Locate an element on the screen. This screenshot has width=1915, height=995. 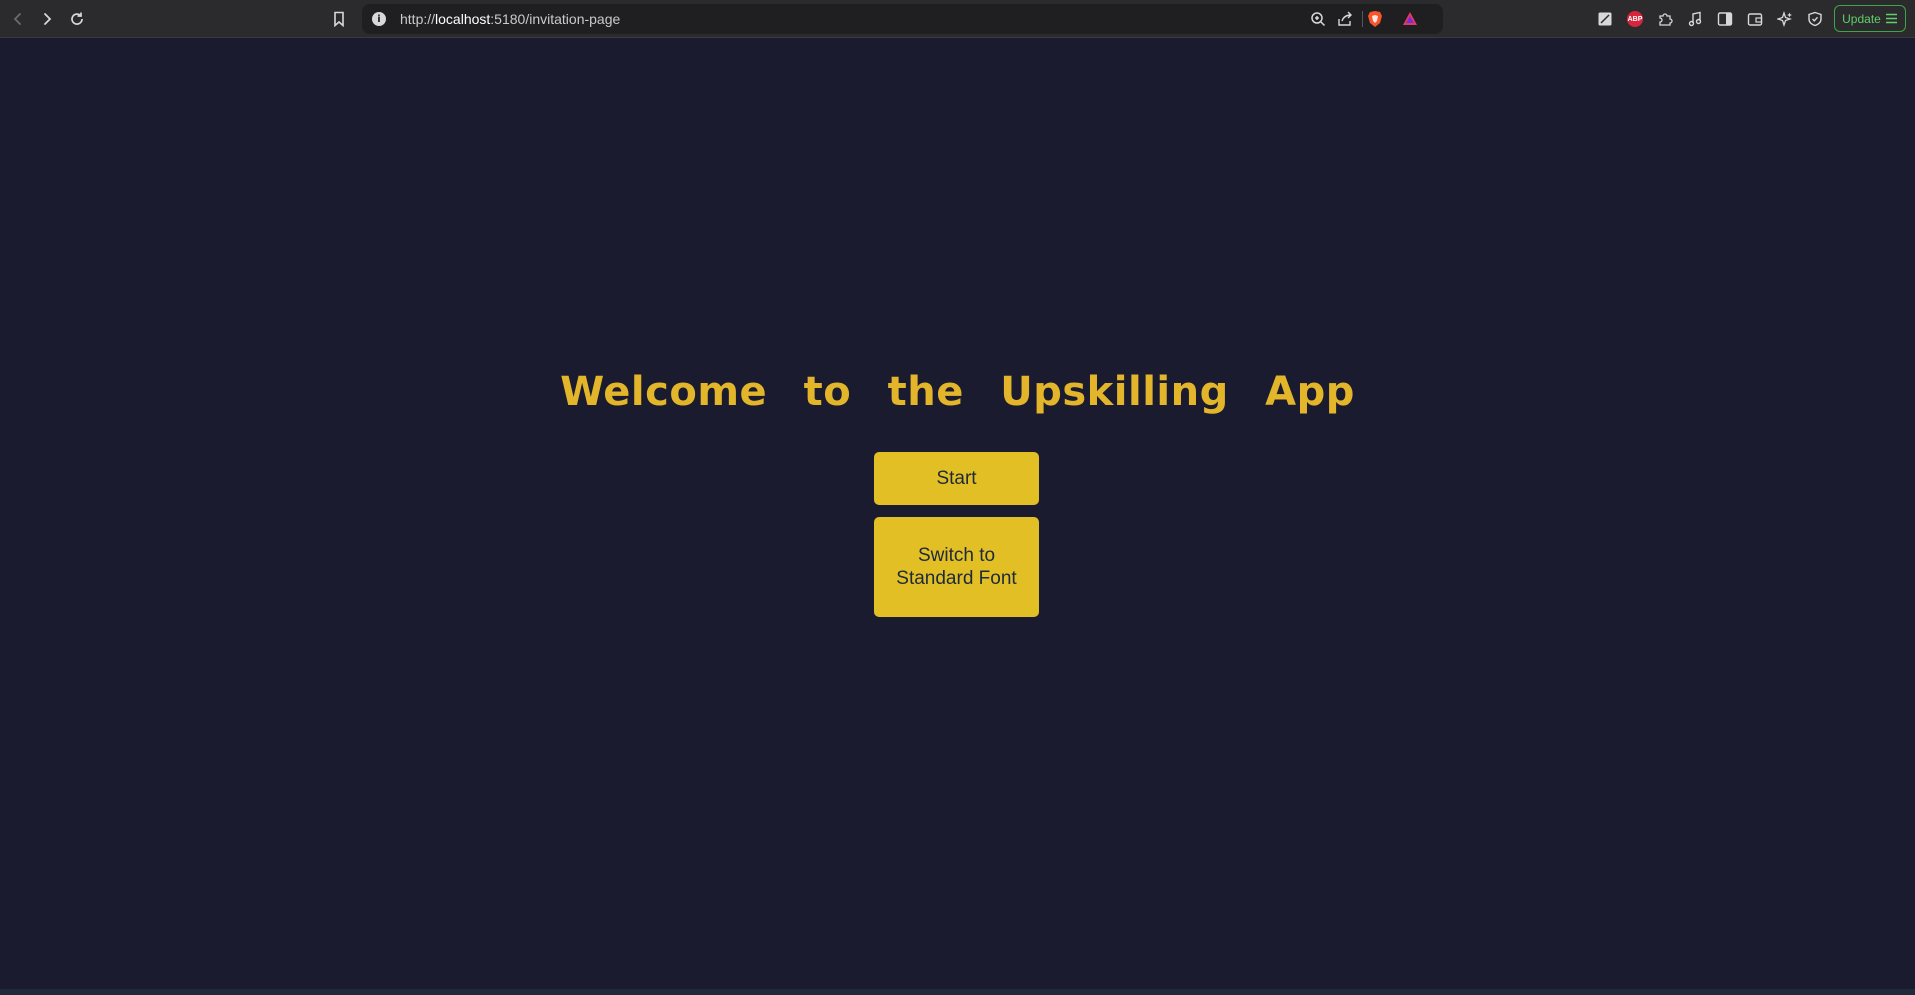
back-arrow-icon is located at coordinates (18, 19).